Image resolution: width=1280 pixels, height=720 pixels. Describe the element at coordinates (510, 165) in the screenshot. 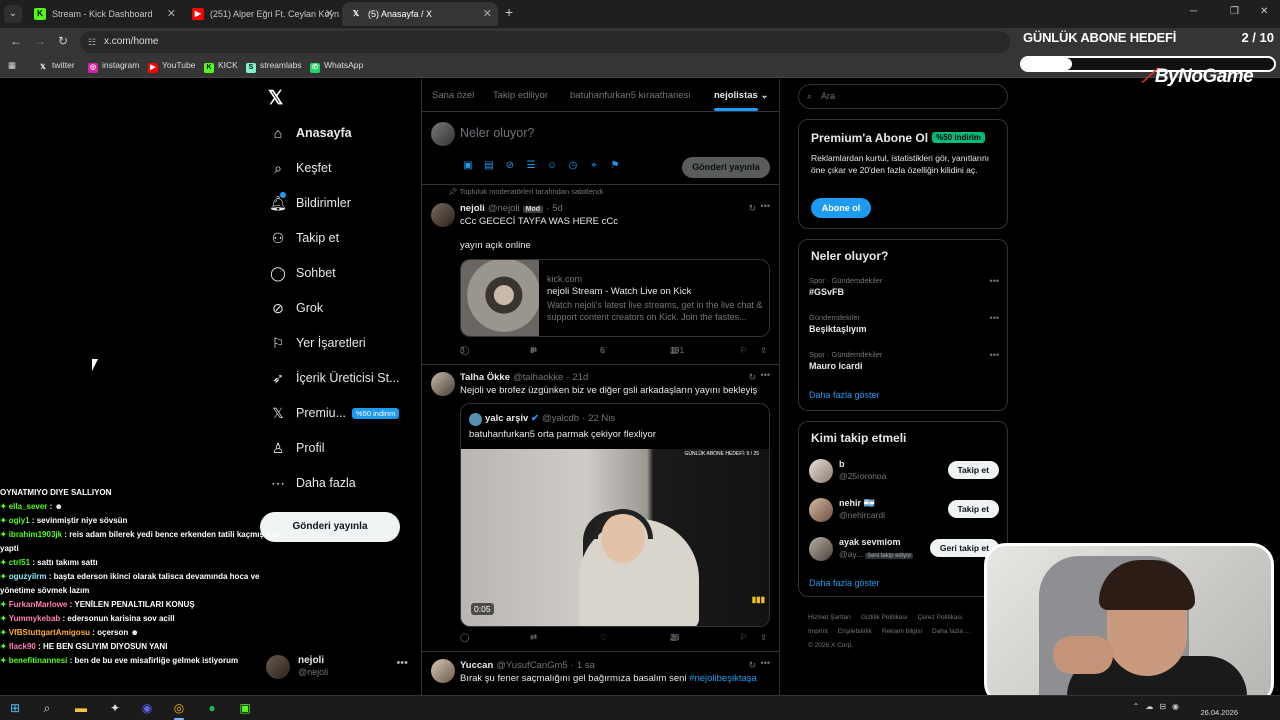

I see `grok-icon: ⊘` at that location.